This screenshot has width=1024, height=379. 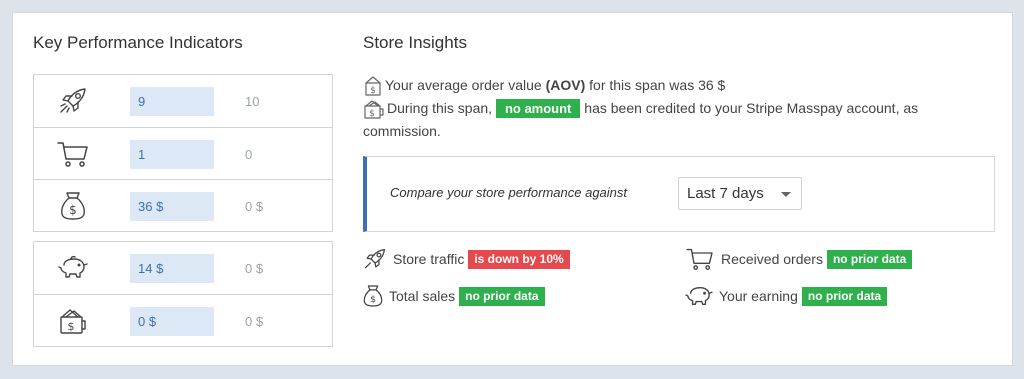 I want to click on kpi-value: 36 $, so click(x=172, y=206).